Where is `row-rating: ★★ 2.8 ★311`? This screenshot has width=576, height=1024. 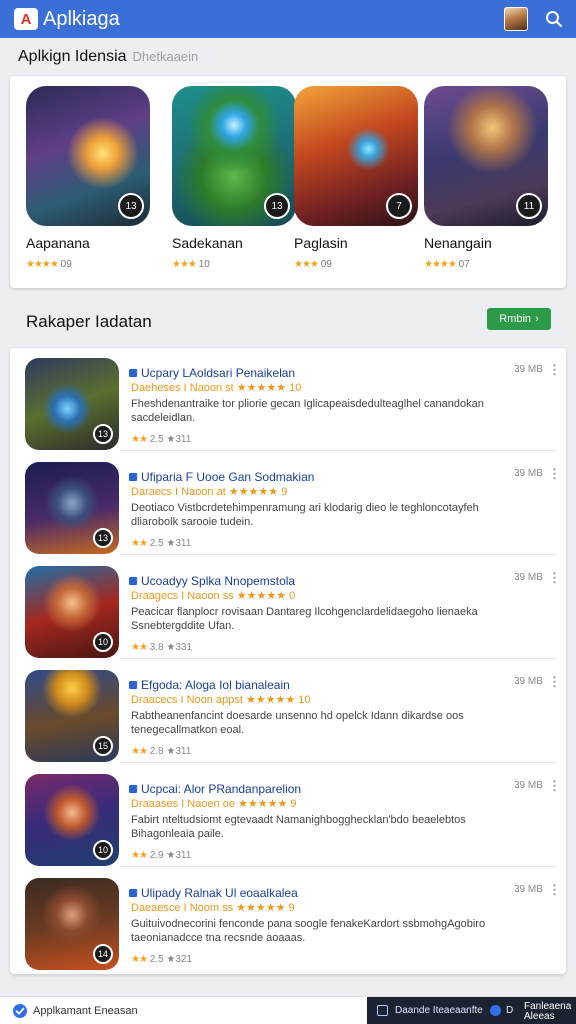
row-rating: ★★ 2.8 ★311 is located at coordinates (161, 751).